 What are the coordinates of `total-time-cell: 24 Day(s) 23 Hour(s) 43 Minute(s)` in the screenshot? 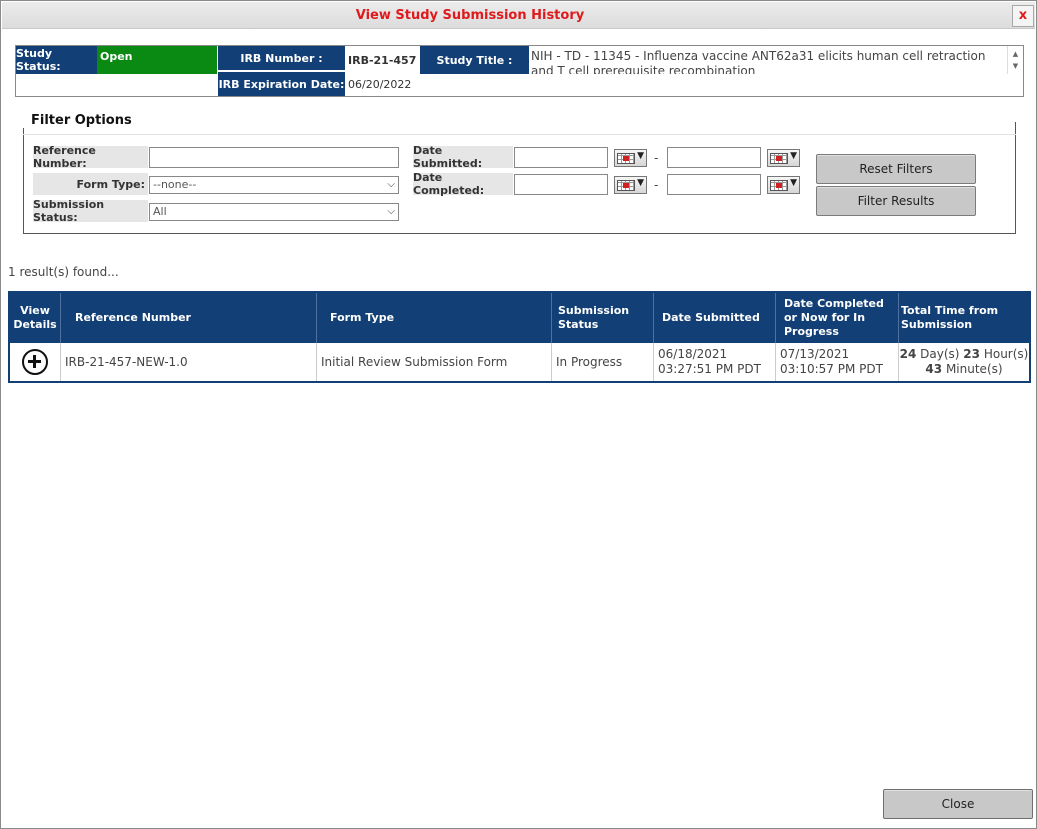 It's located at (964, 362).